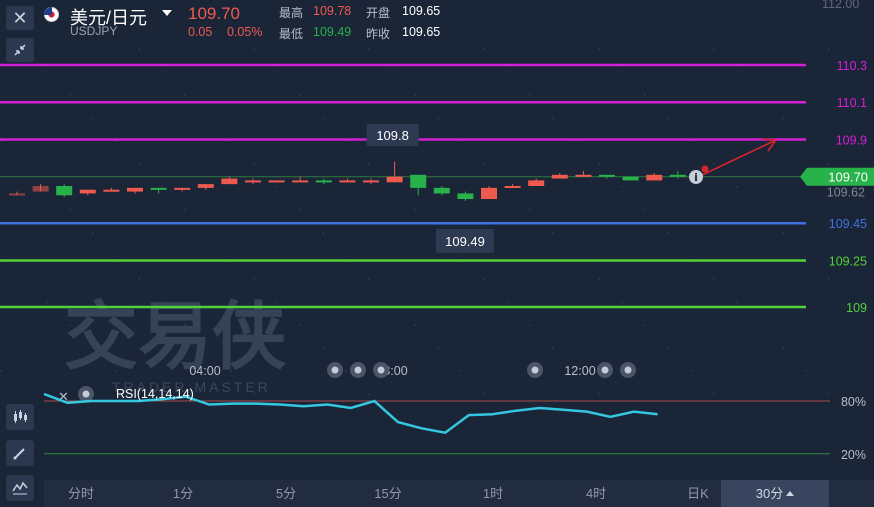  I want to click on reference-price-label: 109.62, so click(846, 193).